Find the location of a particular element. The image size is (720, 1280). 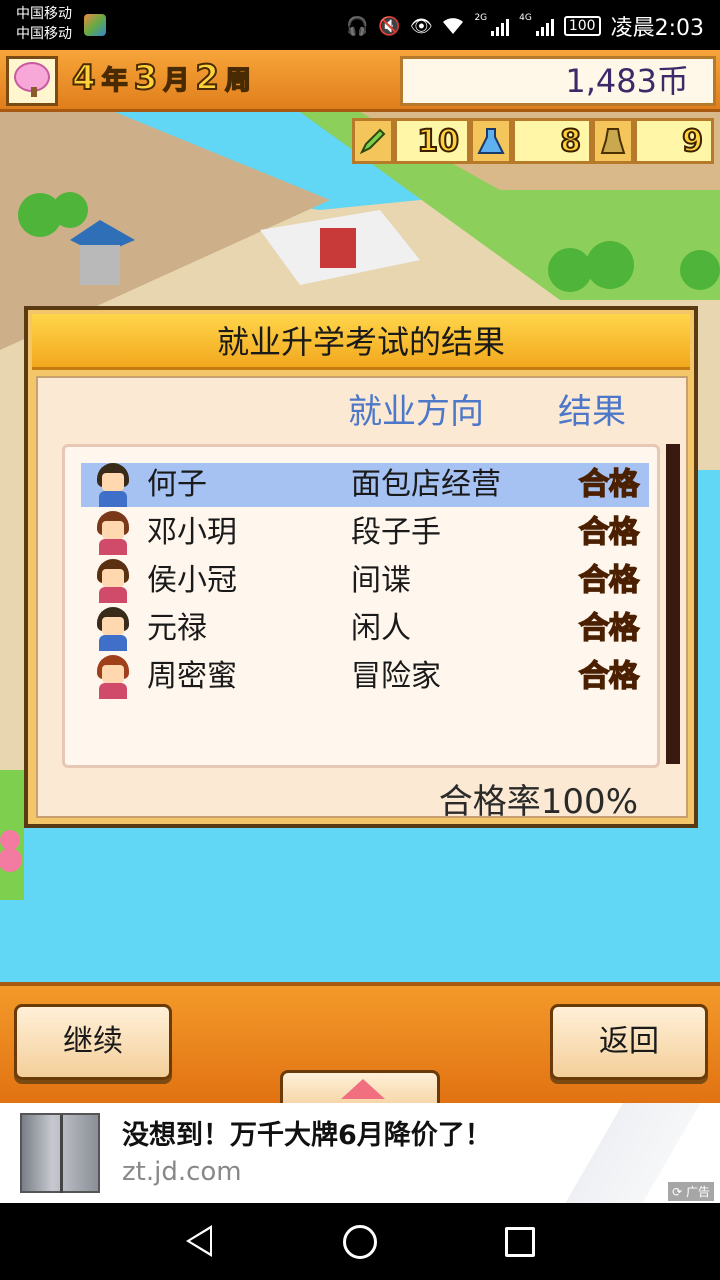

refrigerator-image is located at coordinates (60, 1153).